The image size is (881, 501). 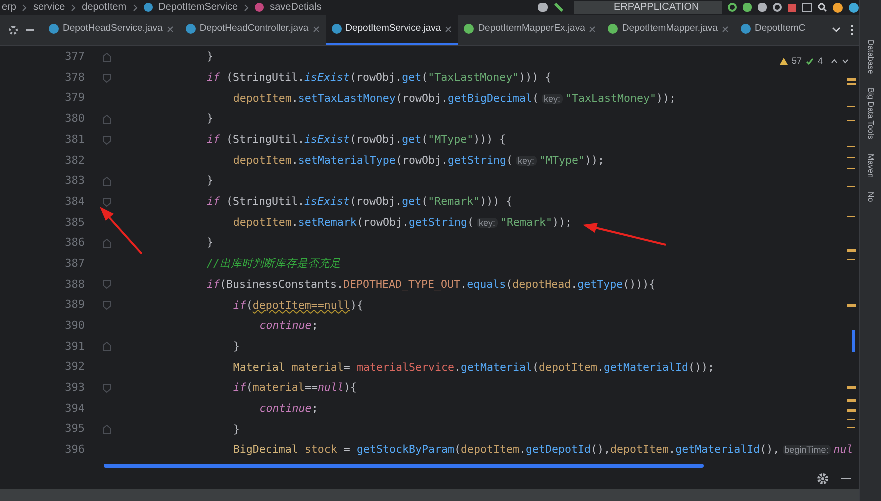 What do you see at coordinates (784, 62) in the screenshot?
I see `warning-icon` at bounding box center [784, 62].